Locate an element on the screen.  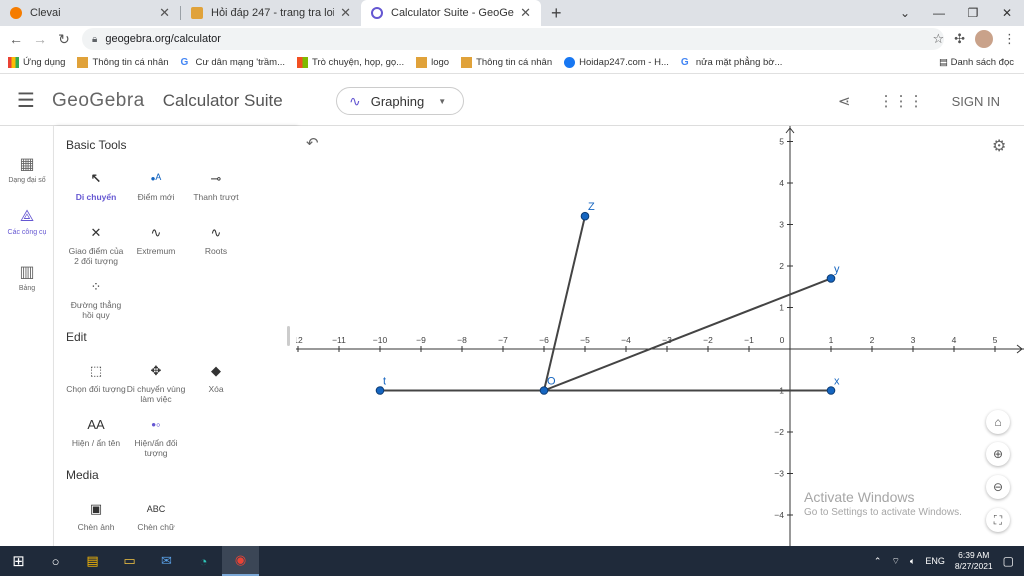
minimize-icon: — is located at coordinates (939, 13).